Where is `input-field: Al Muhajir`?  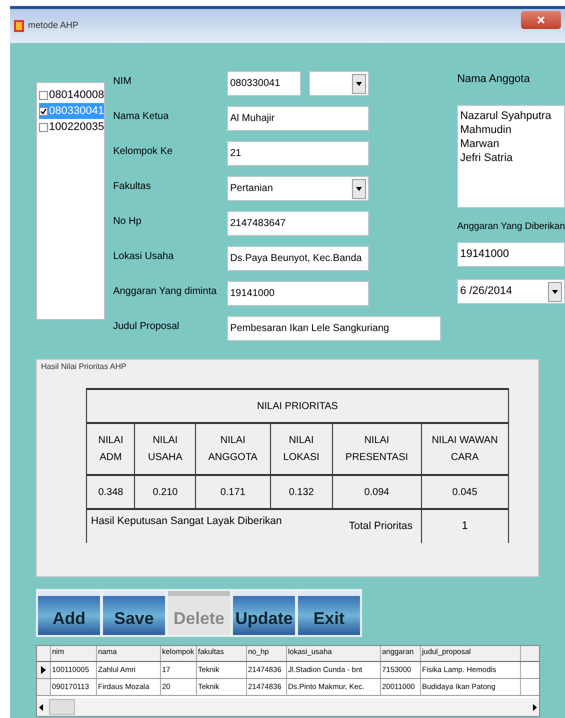 input-field: Al Muhajir is located at coordinates (298, 118).